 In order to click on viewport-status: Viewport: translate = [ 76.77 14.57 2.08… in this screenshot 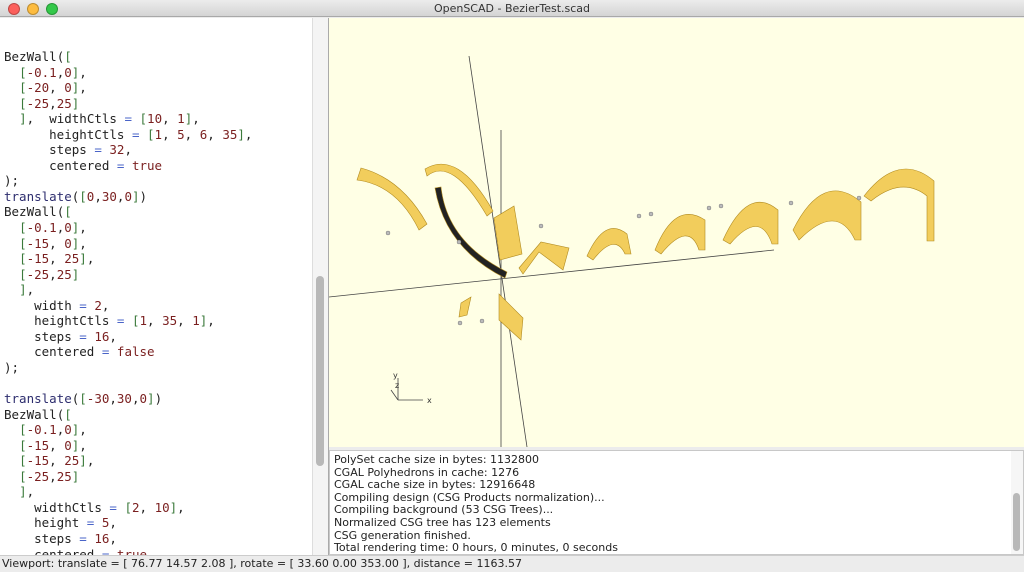, I will do `click(262, 563)`.